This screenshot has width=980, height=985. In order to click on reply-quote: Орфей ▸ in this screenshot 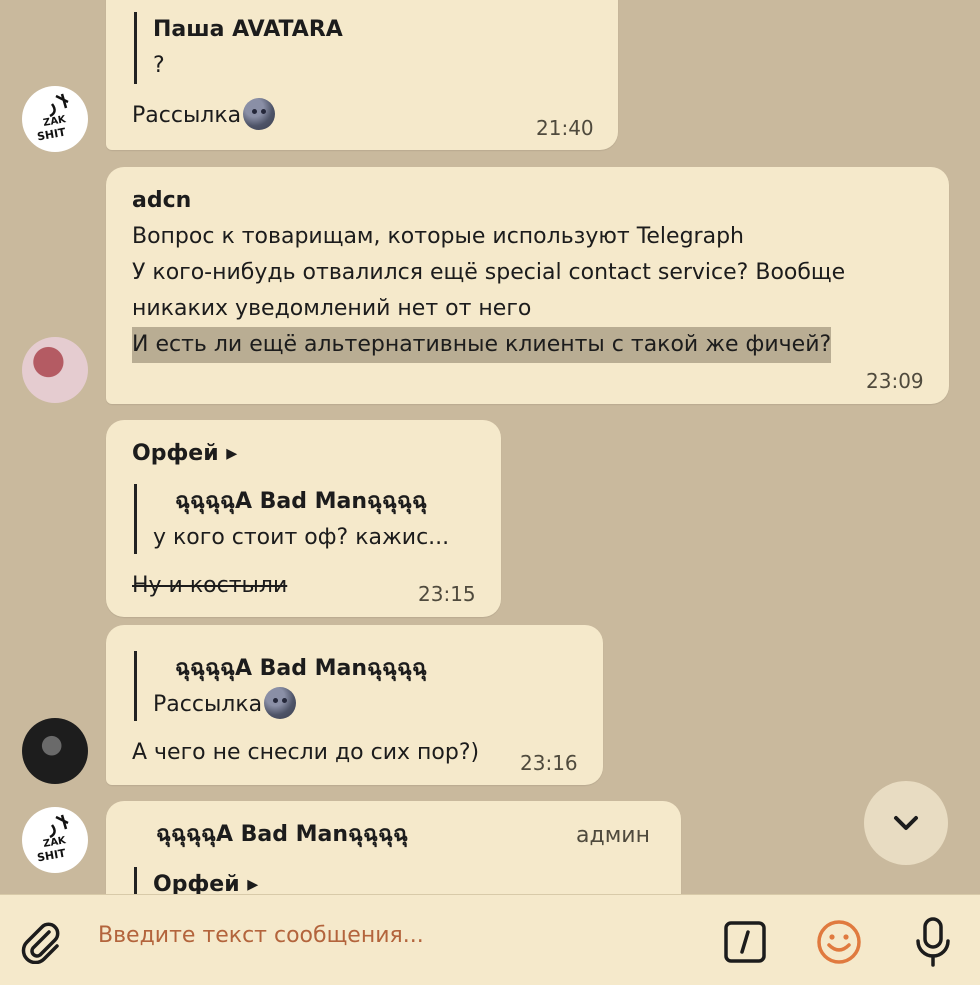, I will do `click(196, 880)`.